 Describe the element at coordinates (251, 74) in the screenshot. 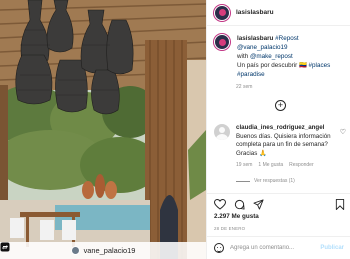

I see `hashtag-paradise: #paradise` at that location.